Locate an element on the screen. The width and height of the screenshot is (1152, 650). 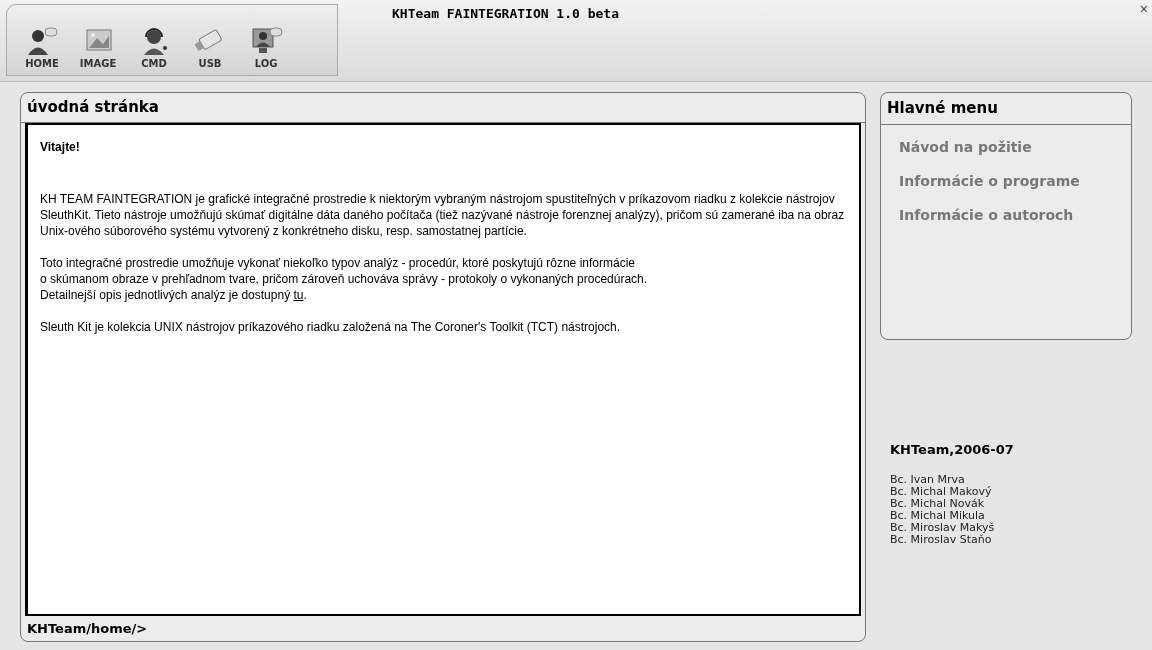
author-name: Bc. Ivan Mrva is located at coordinates (928, 479).